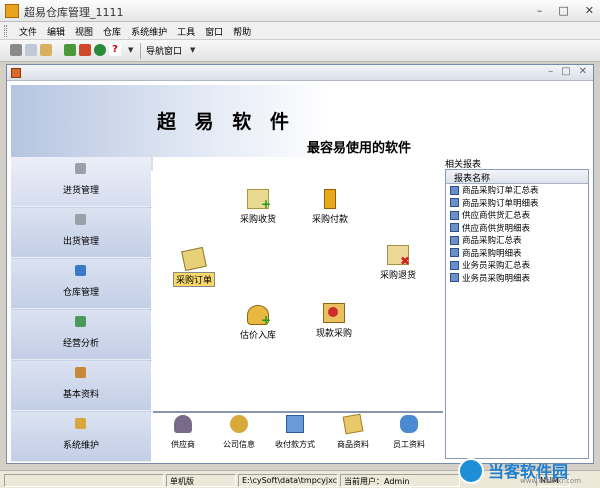 Image resolution: width=600 pixels, height=488 pixels. I want to click on estimate-stock-in-node: + 估价入库, so click(258, 323).